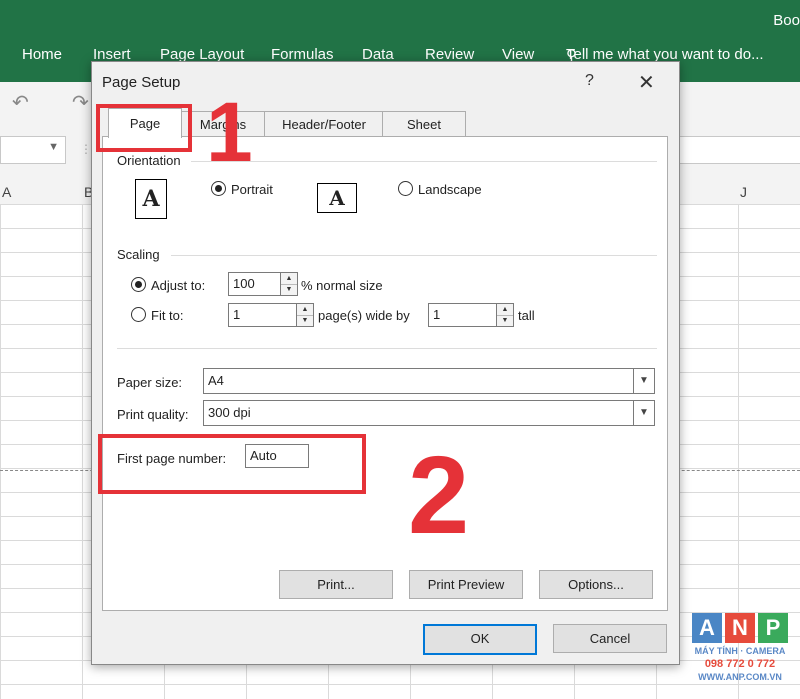  What do you see at coordinates (138, 284) in the screenshot?
I see `adjust-to-radio` at bounding box center [138, 284].